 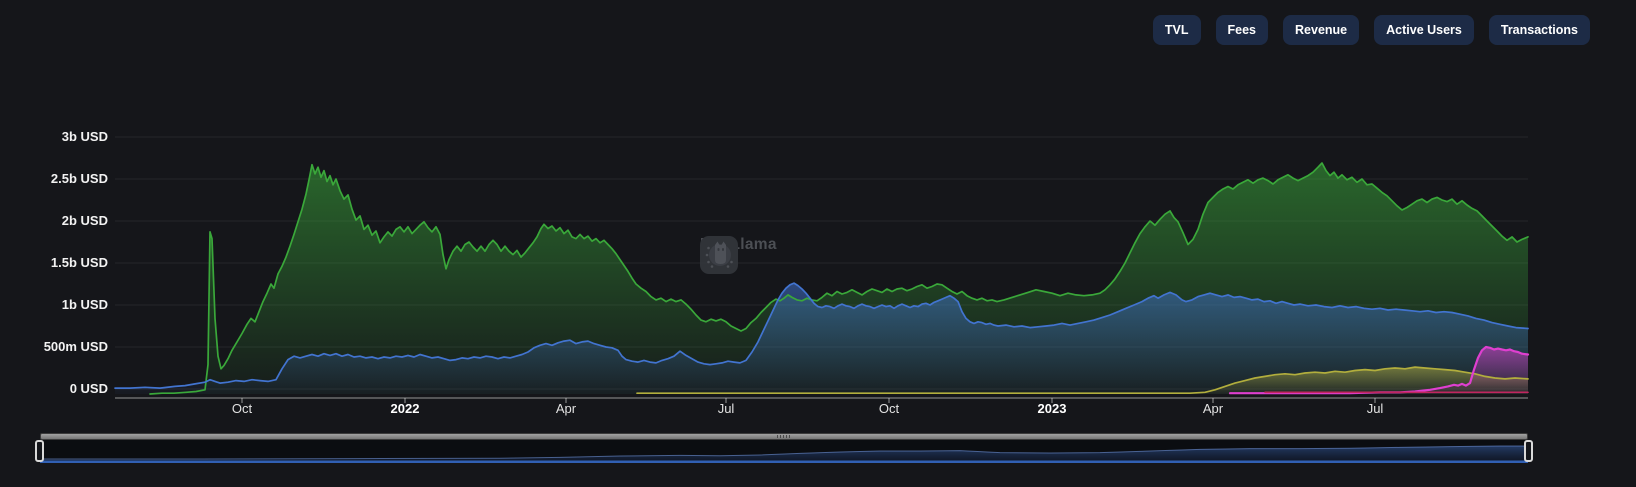 I want to click on y-axis-label: 2b USD, so click(x=84, y=220).